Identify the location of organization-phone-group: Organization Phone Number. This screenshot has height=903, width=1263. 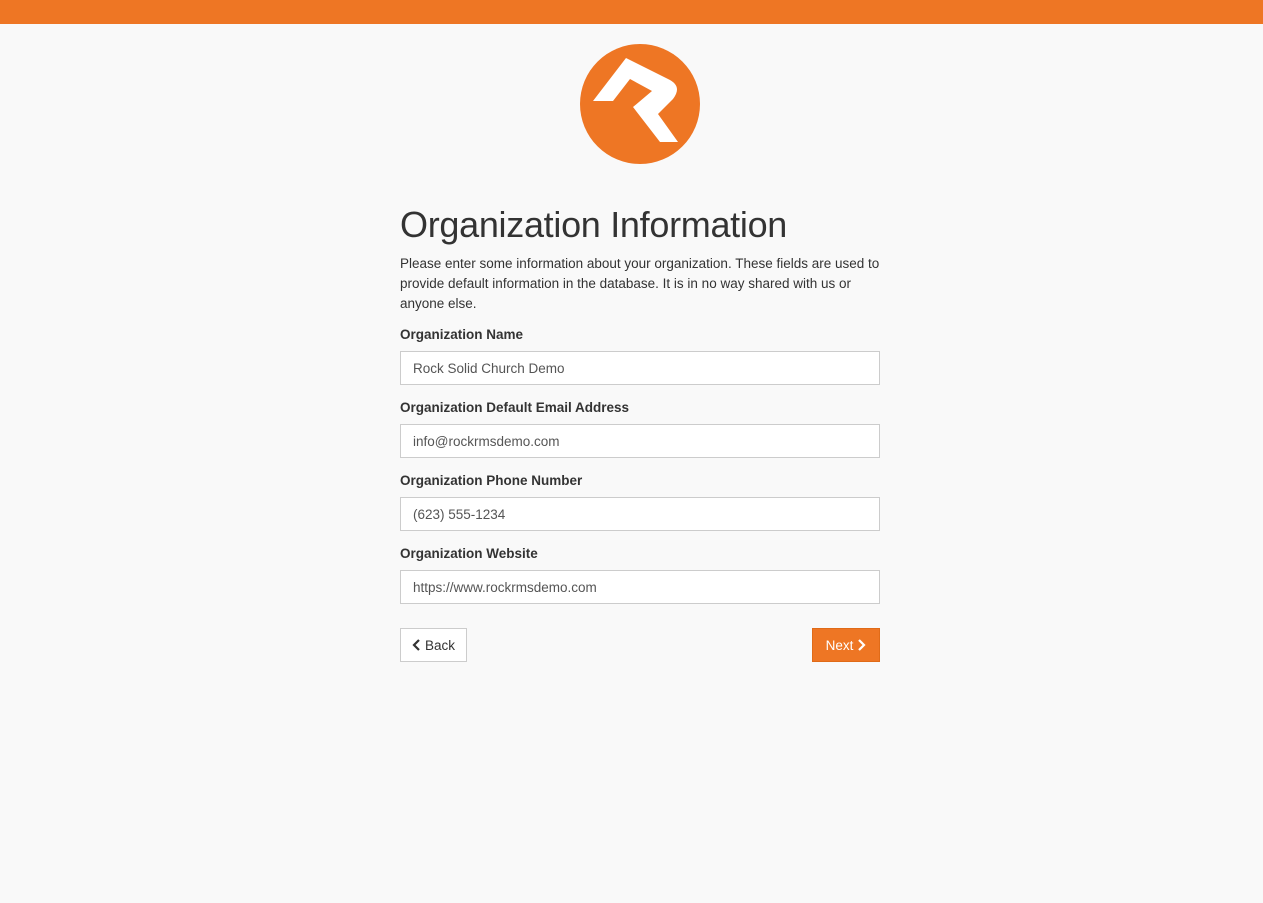
(640, 501).